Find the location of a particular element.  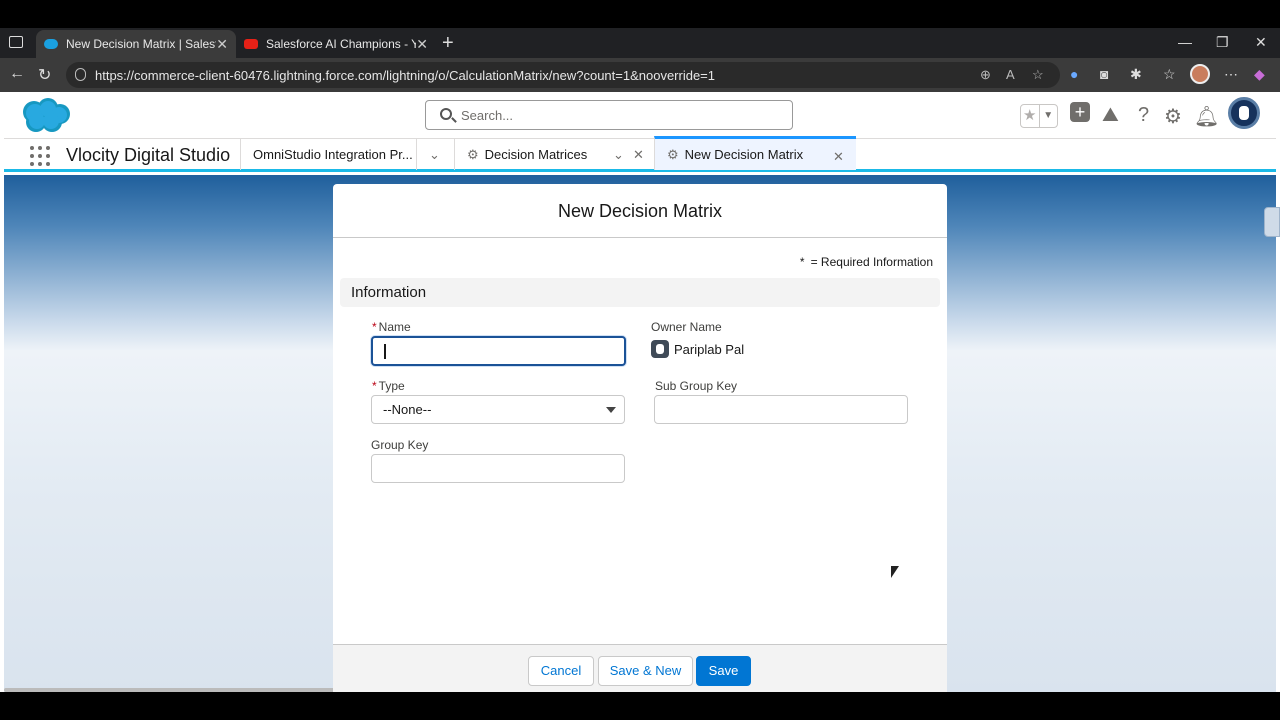

save-button: Save is located at coordinates (723, 671).